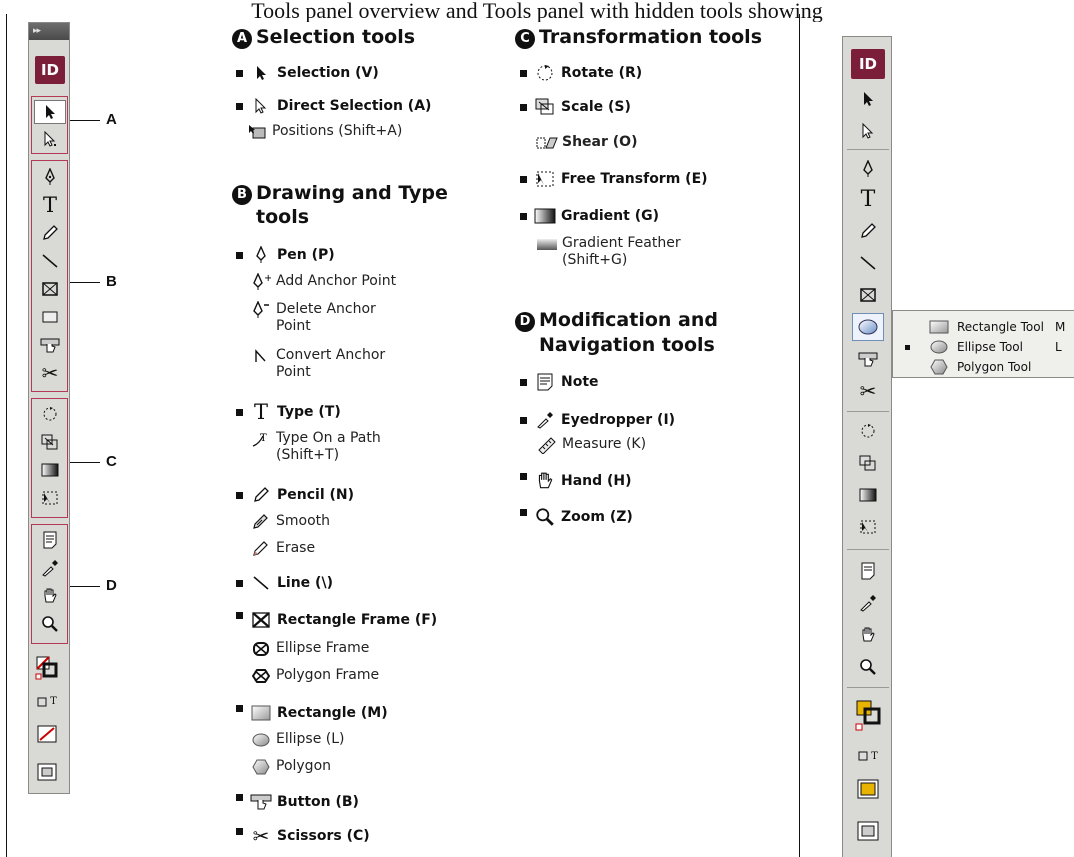 The height and width of the screenshot is (857, 1074). Describe the element at coordinates (288, 412) in the screenshot. I see `tool-entry-type: T Type (T)` at that location.